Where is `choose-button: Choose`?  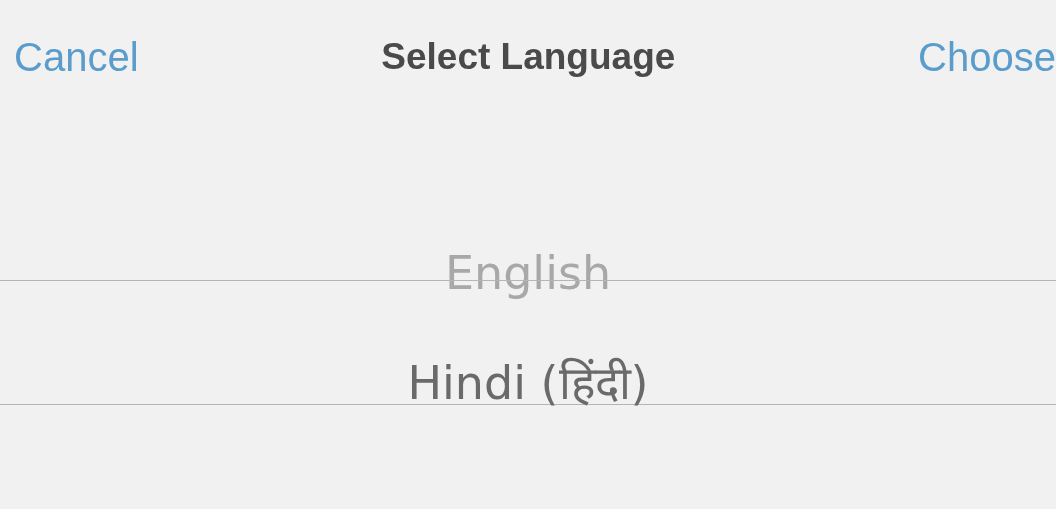
choose-button: Choose is located at coordinates (987, 57).